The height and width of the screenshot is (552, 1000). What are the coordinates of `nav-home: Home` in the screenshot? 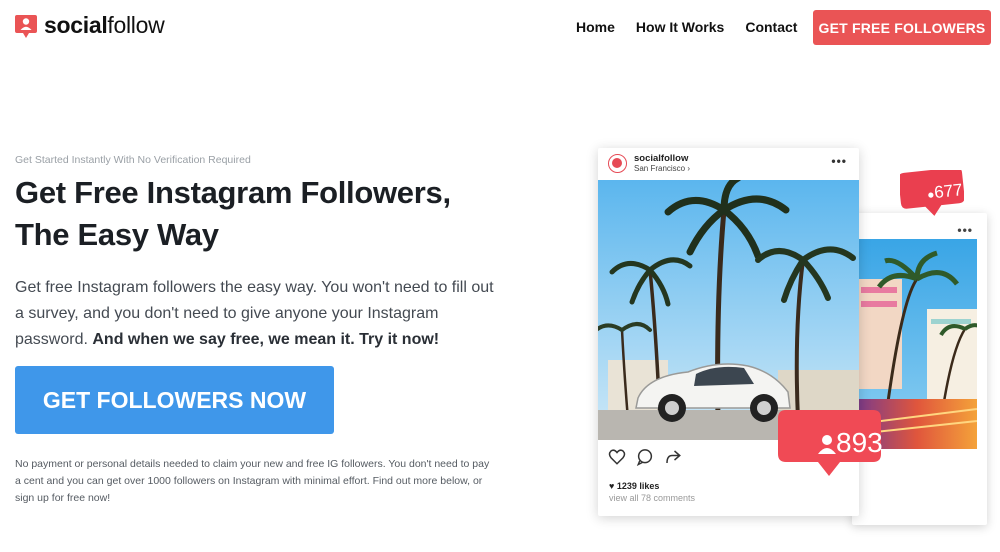 It's located at (595, 27).